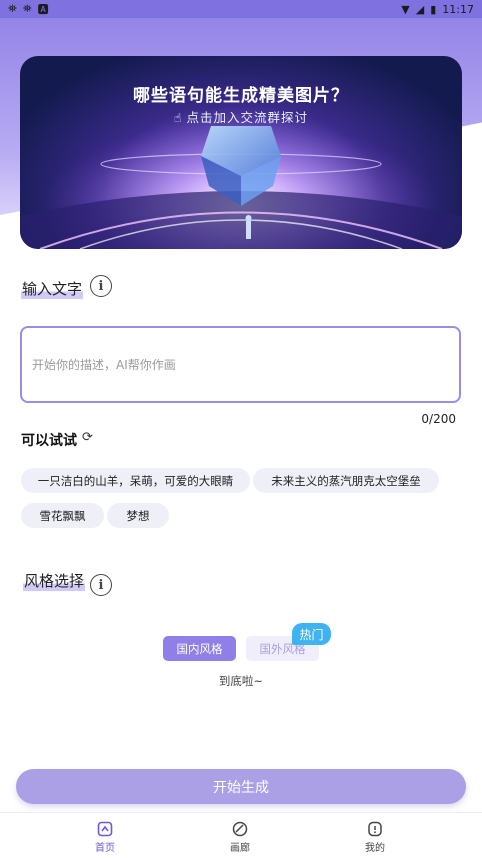  Describe the element at coordinates (346, 480) in the screenshot. I see `suggestion-chip: 未来主义的蒸汽朋克太空堡垒` at that location.